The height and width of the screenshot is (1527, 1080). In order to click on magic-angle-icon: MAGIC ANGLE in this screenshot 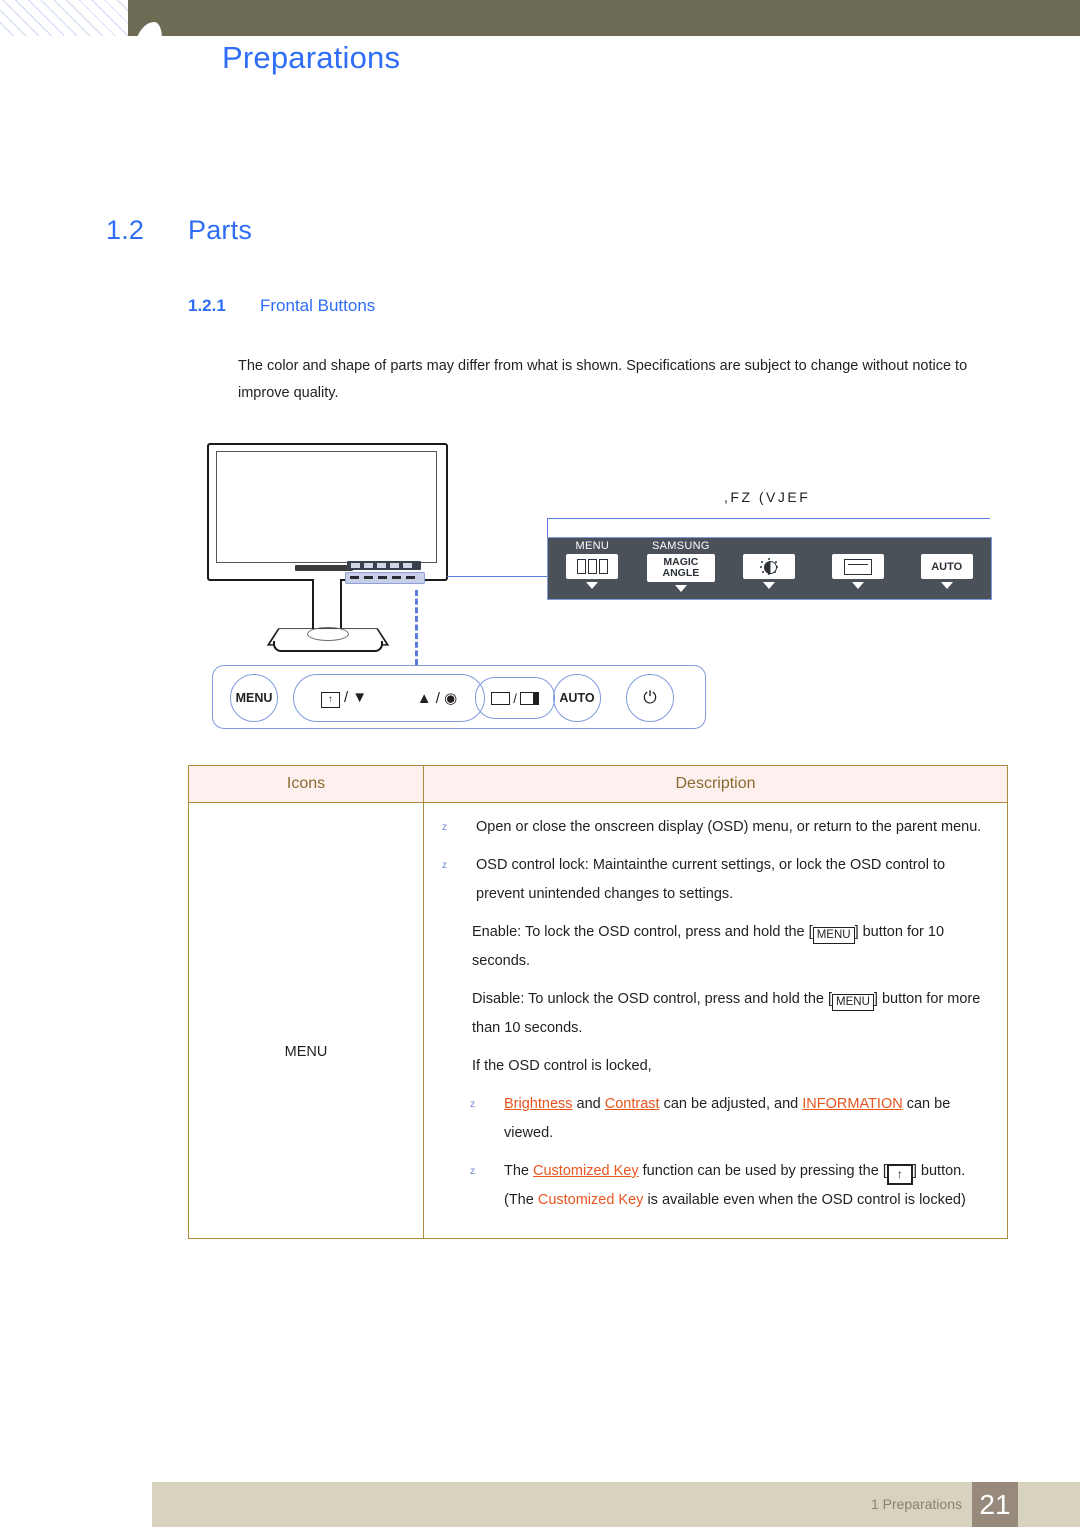, I will do `click(680, 568)`.